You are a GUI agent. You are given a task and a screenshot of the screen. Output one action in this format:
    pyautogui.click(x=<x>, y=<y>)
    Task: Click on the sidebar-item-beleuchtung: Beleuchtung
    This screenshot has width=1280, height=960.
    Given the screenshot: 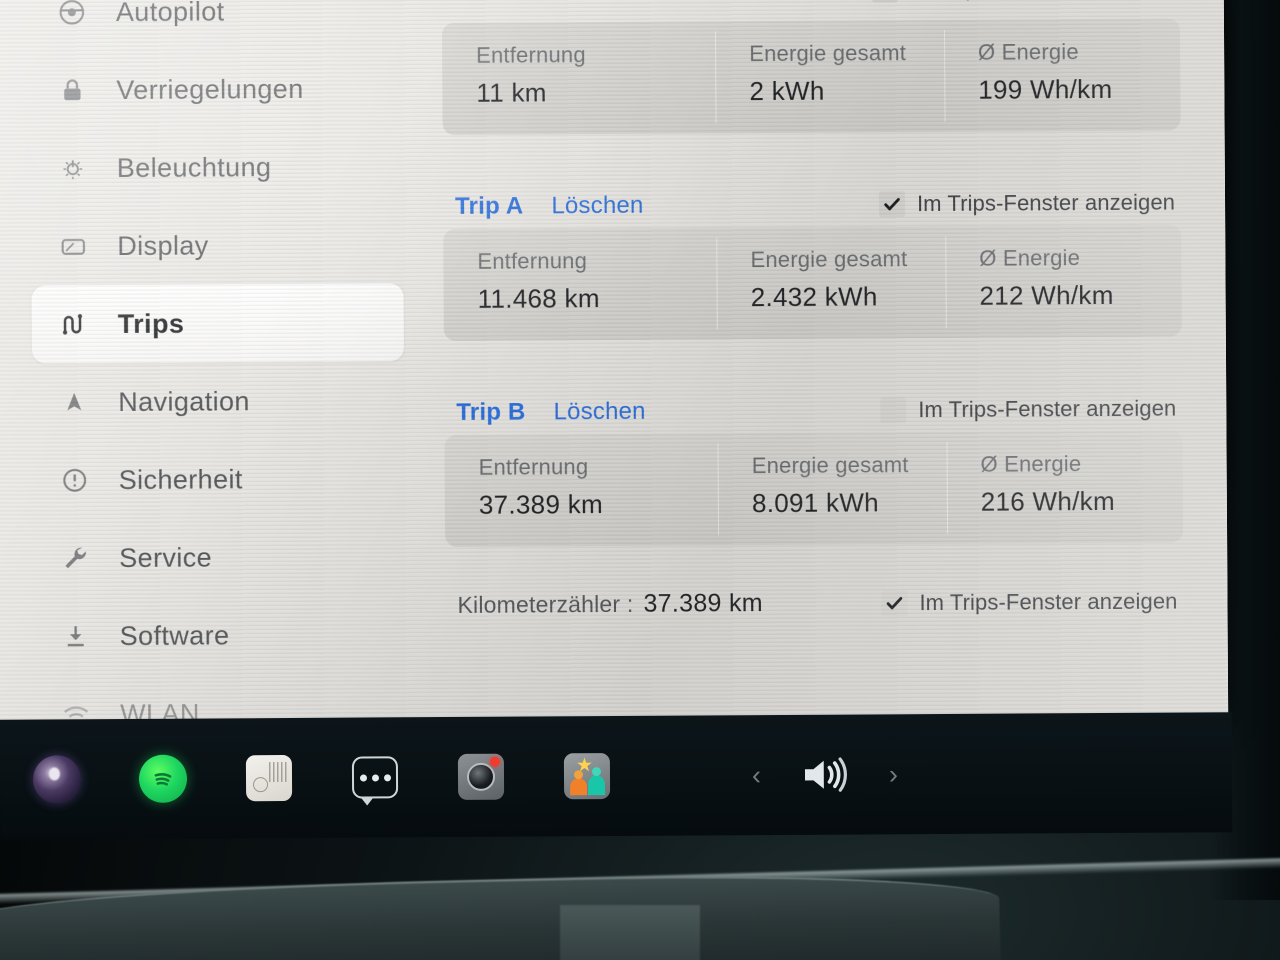 What is the action you would take?
    pyautogui.click(x=217, y=167)
    